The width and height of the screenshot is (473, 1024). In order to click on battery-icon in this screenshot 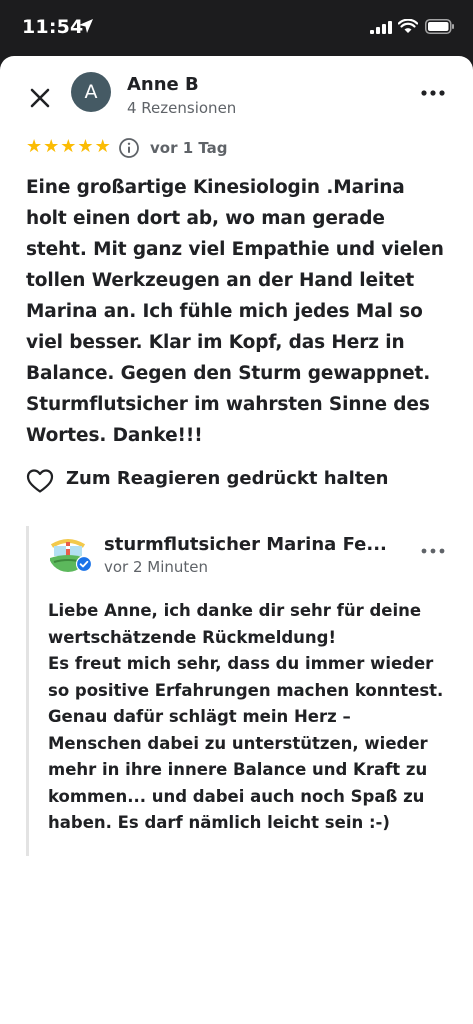, I will do `click(439, 26)`.